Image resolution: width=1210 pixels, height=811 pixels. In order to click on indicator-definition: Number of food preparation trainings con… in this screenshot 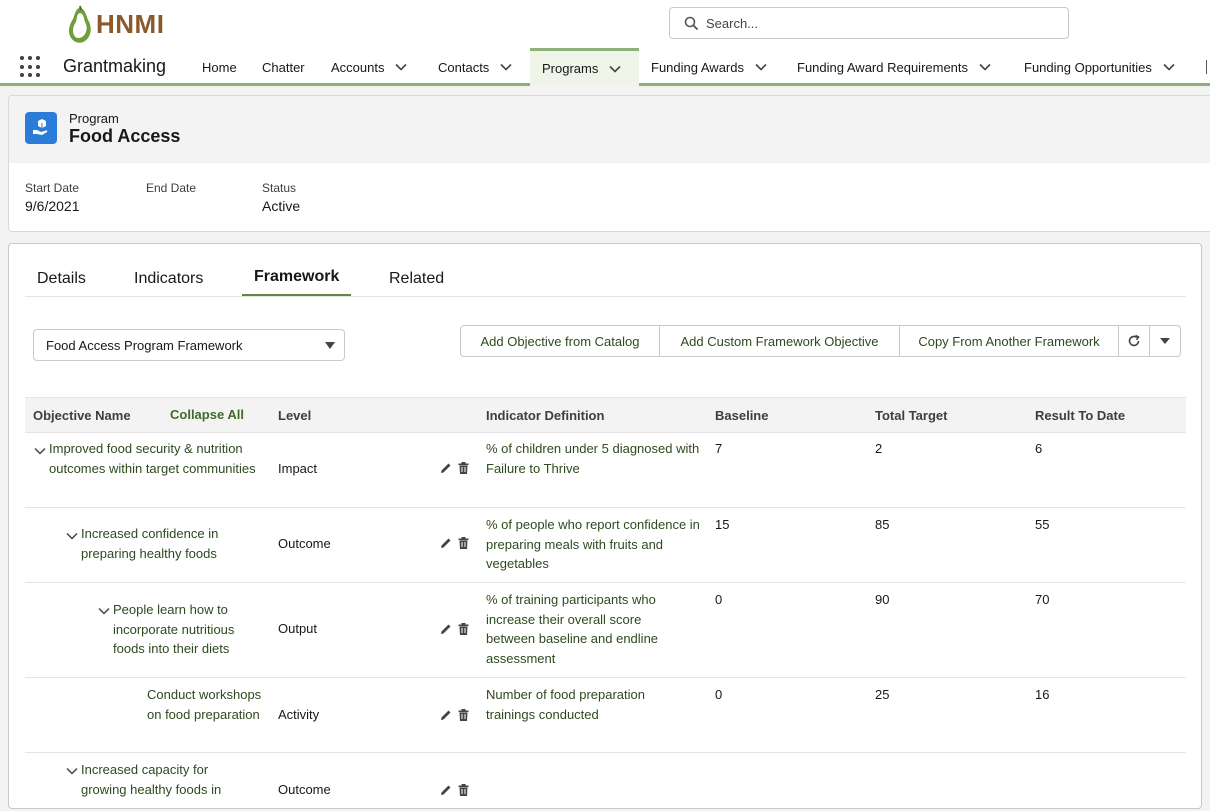, I will do `click(583, 704)`.